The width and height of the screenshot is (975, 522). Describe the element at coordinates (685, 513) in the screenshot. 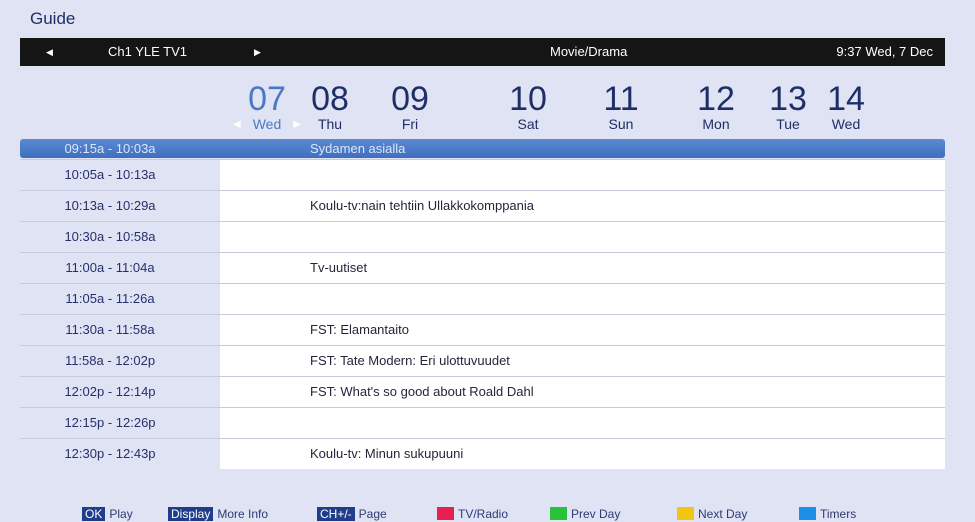

I see `yellow-button-icon` at that location.